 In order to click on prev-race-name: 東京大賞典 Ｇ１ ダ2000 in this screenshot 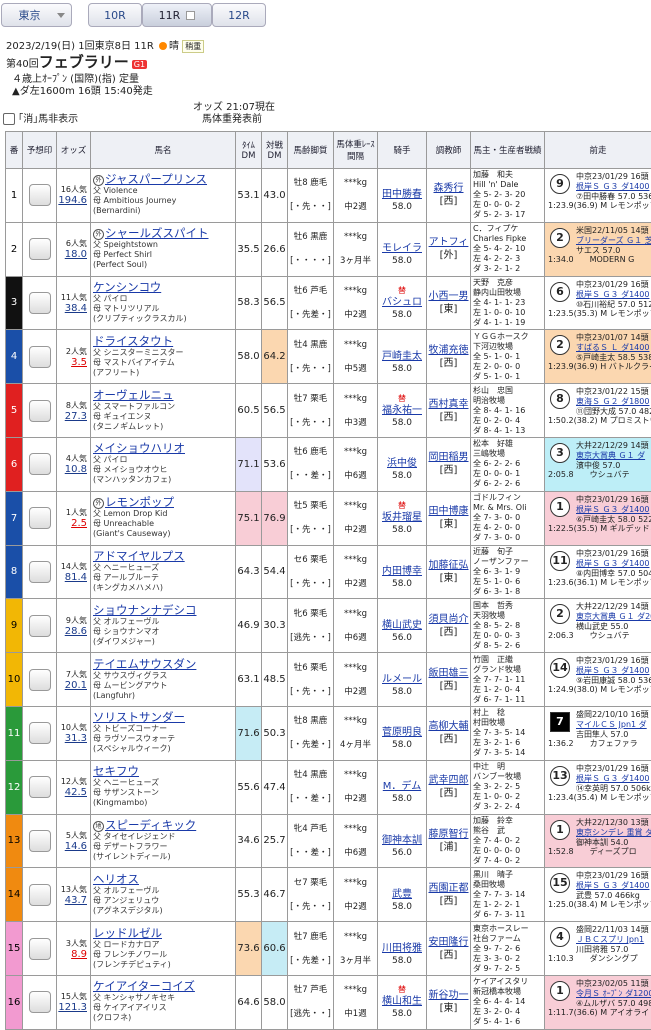, I will do `click(613, 616)`.